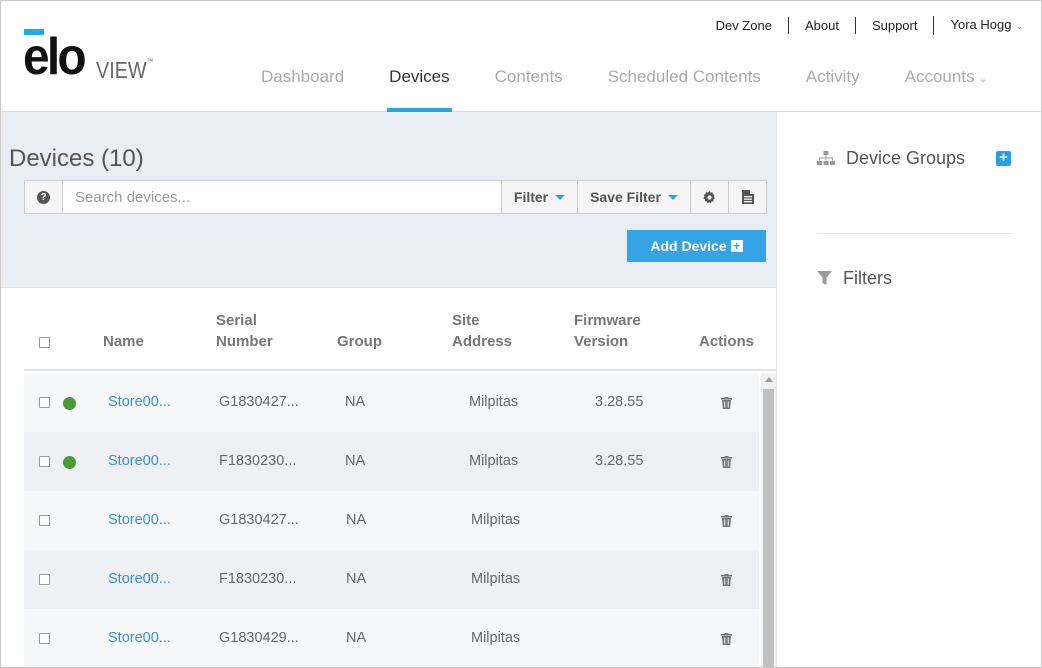 The width and height of the screenshot is (1042, 668). What do you see at coordinates (607, 320) in the screenshot?
I see `header-fw-line1: Firmware` at bounding box center [607, 320].